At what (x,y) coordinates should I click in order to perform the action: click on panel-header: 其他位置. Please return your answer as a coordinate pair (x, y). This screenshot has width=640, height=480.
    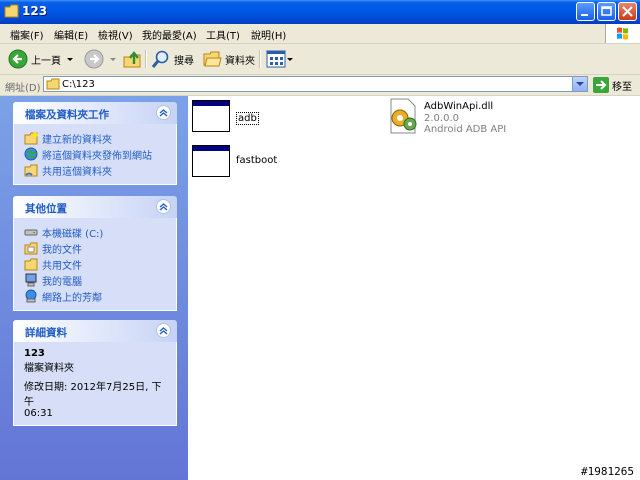
    Looking at the image, I should click on (95, 207).